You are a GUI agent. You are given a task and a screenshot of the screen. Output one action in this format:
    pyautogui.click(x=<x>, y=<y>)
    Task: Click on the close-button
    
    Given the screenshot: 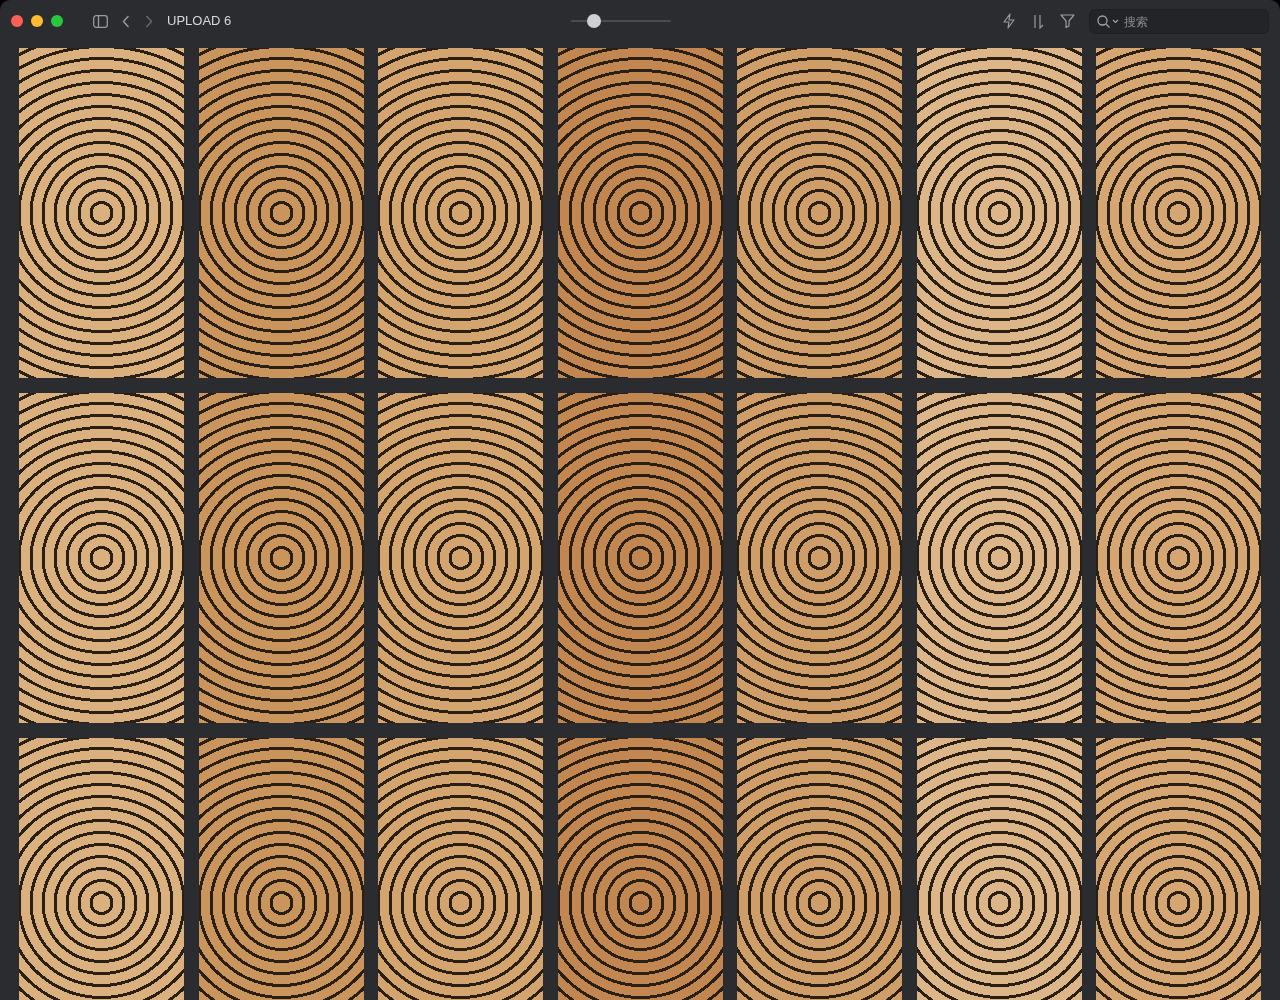 What is the action you would take?
    pyautogui.click(x=17, y=21)
    